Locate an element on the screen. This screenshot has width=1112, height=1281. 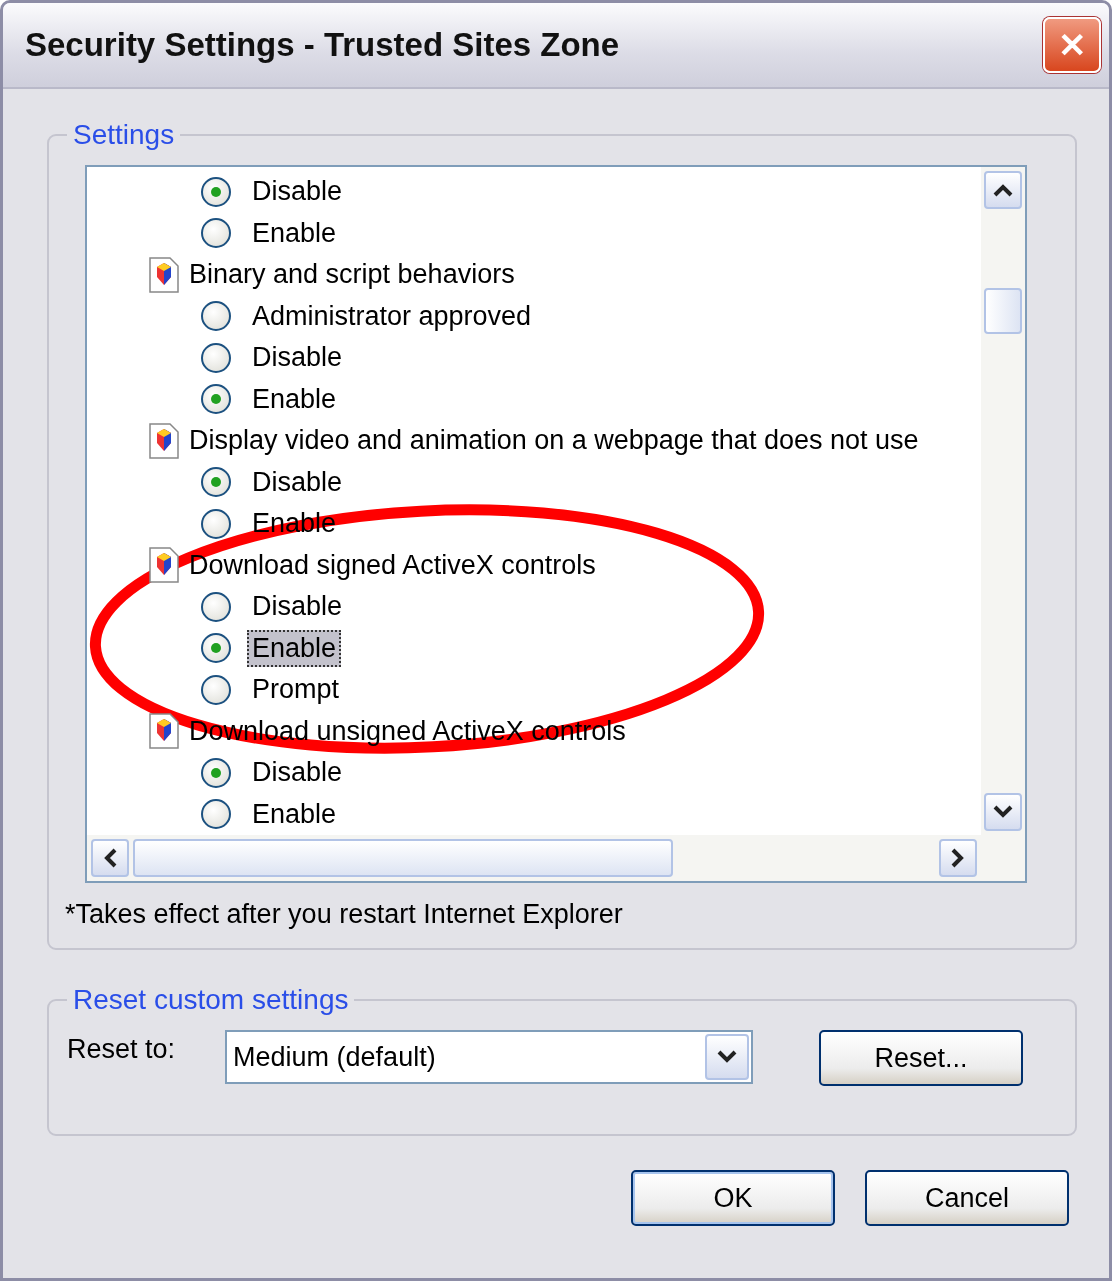
chevron-up-icon is located at coordinates (1003, 190).